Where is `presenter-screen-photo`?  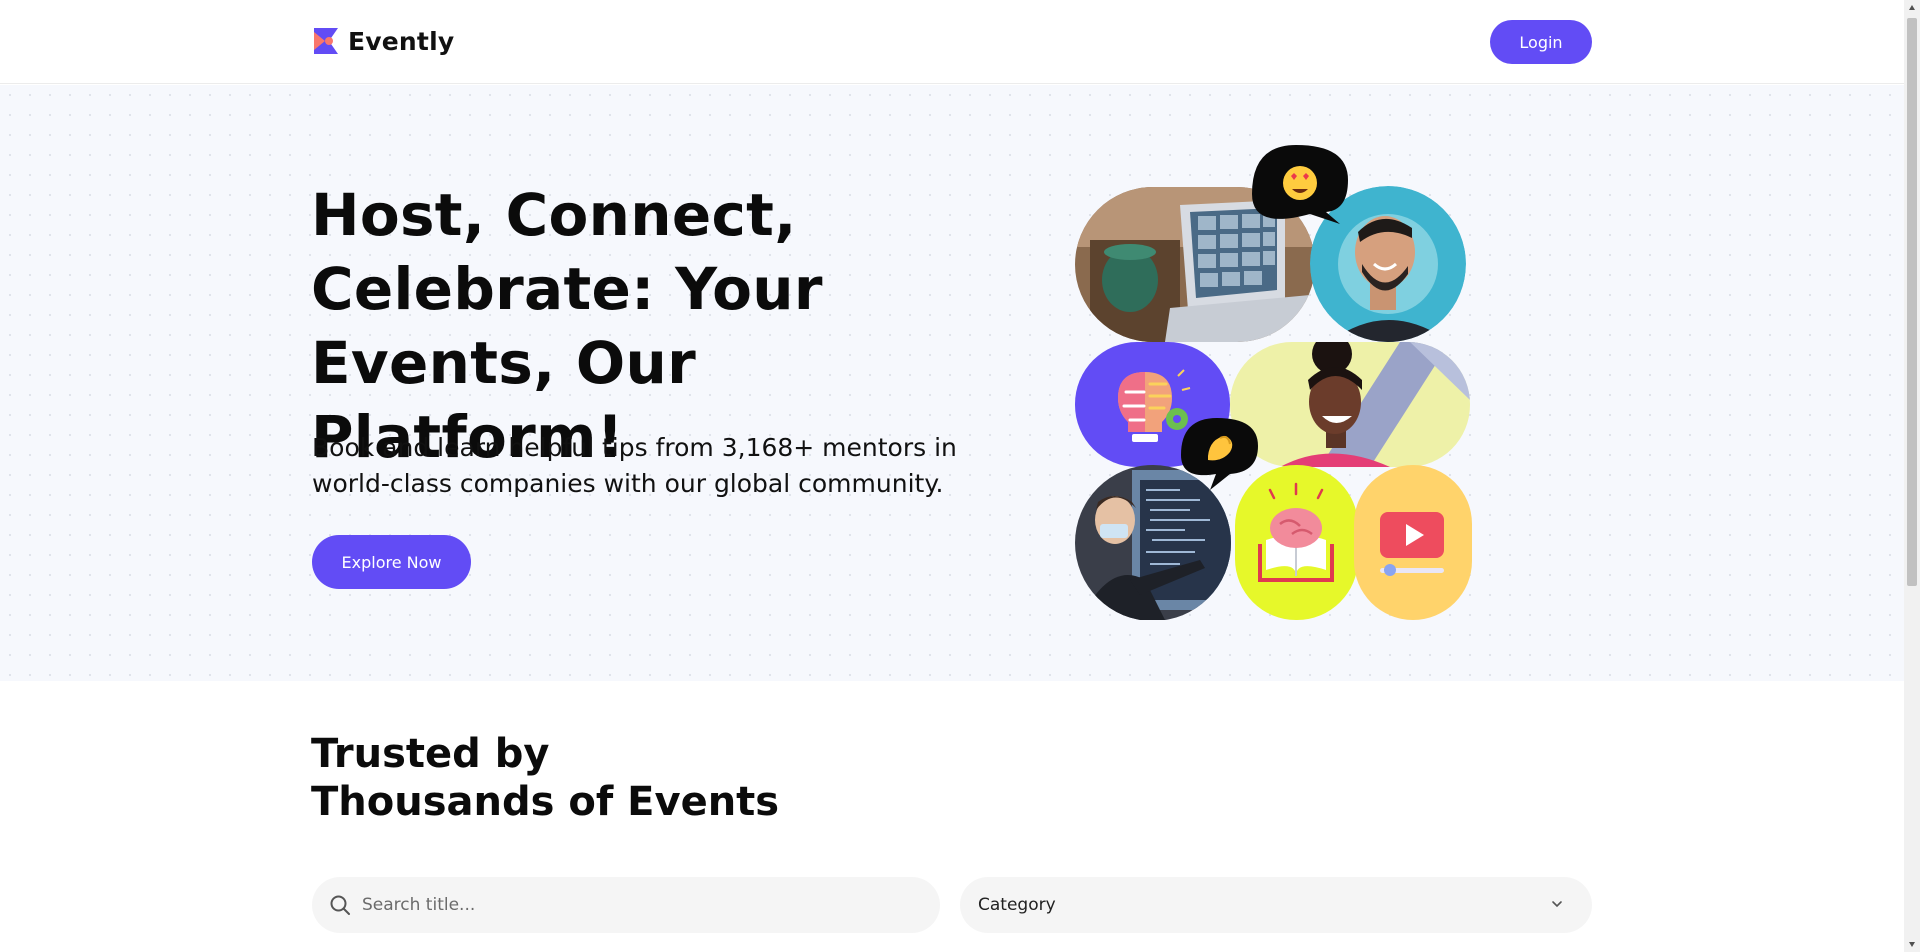
presenter-screen-photo is located at coordinates (1153, 543).